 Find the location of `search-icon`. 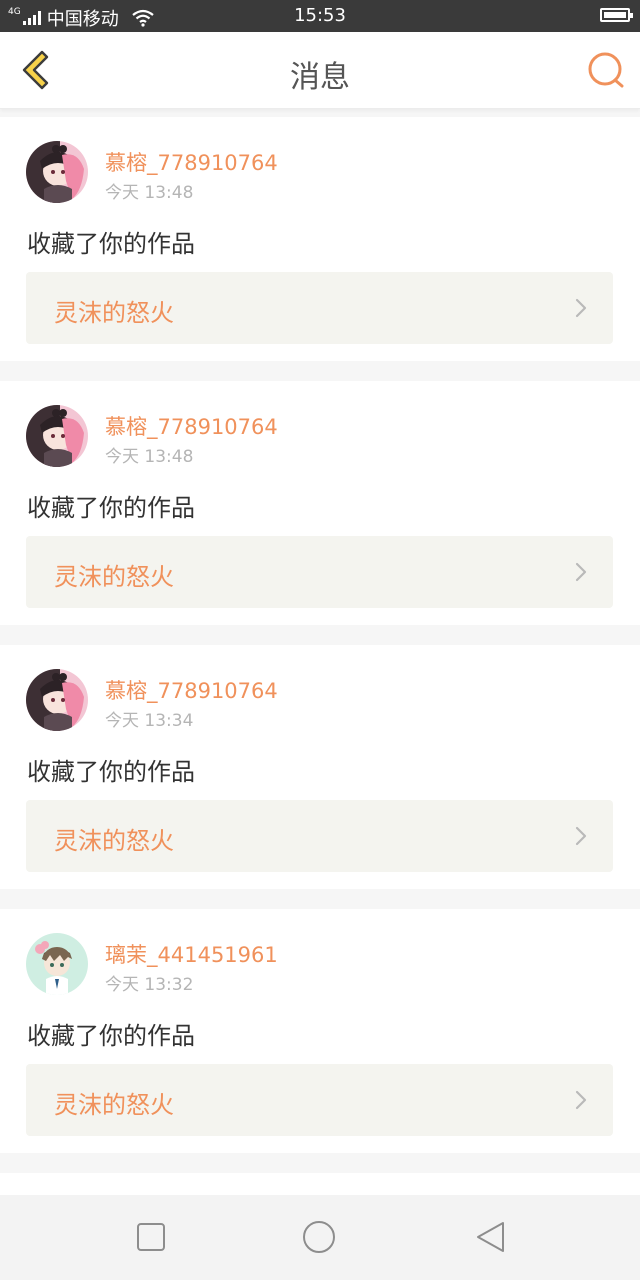

search-icon is located at coordinates (606, 70).